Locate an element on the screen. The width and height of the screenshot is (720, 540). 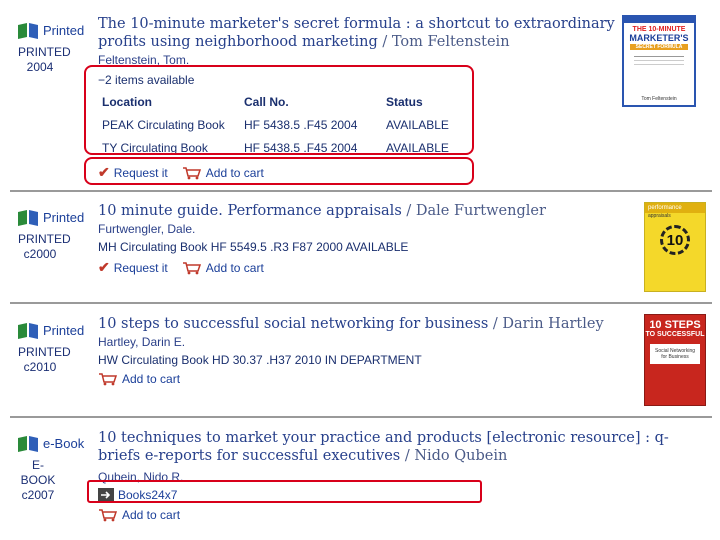
availability-toggle: −2 items available is located at coordinates (358, 80).